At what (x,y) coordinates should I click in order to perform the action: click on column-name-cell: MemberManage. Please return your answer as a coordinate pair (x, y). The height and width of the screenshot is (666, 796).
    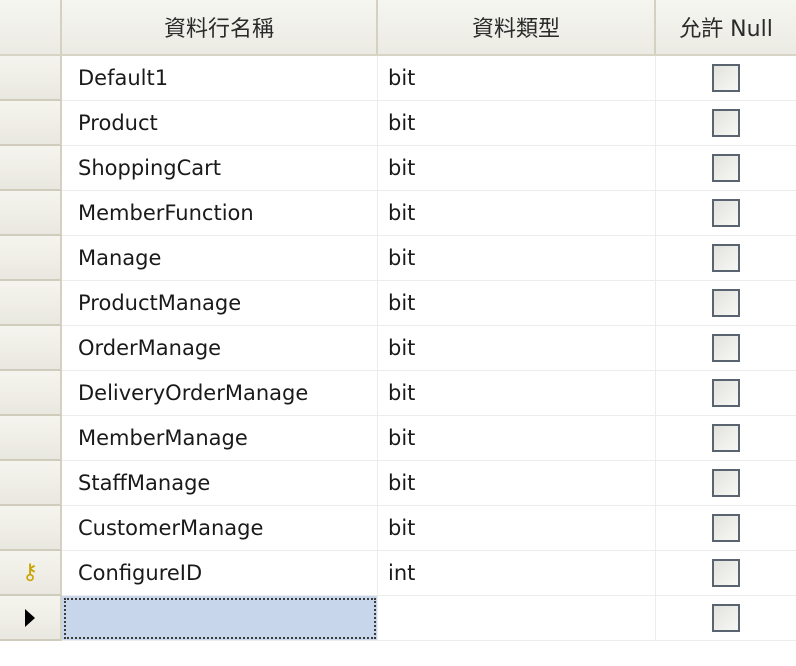
    Looking at the image, I should click on (220, 438).